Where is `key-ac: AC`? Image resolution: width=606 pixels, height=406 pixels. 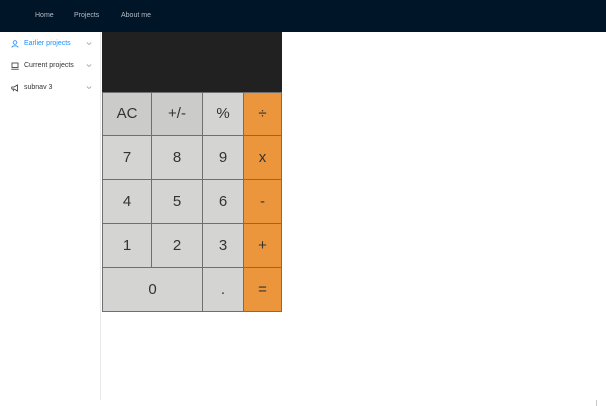 key-ac: AC is located at coordinates (127, 114).